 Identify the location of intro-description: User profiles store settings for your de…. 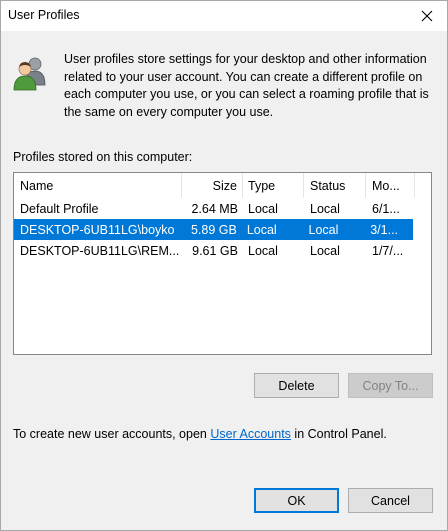
(246, 85).